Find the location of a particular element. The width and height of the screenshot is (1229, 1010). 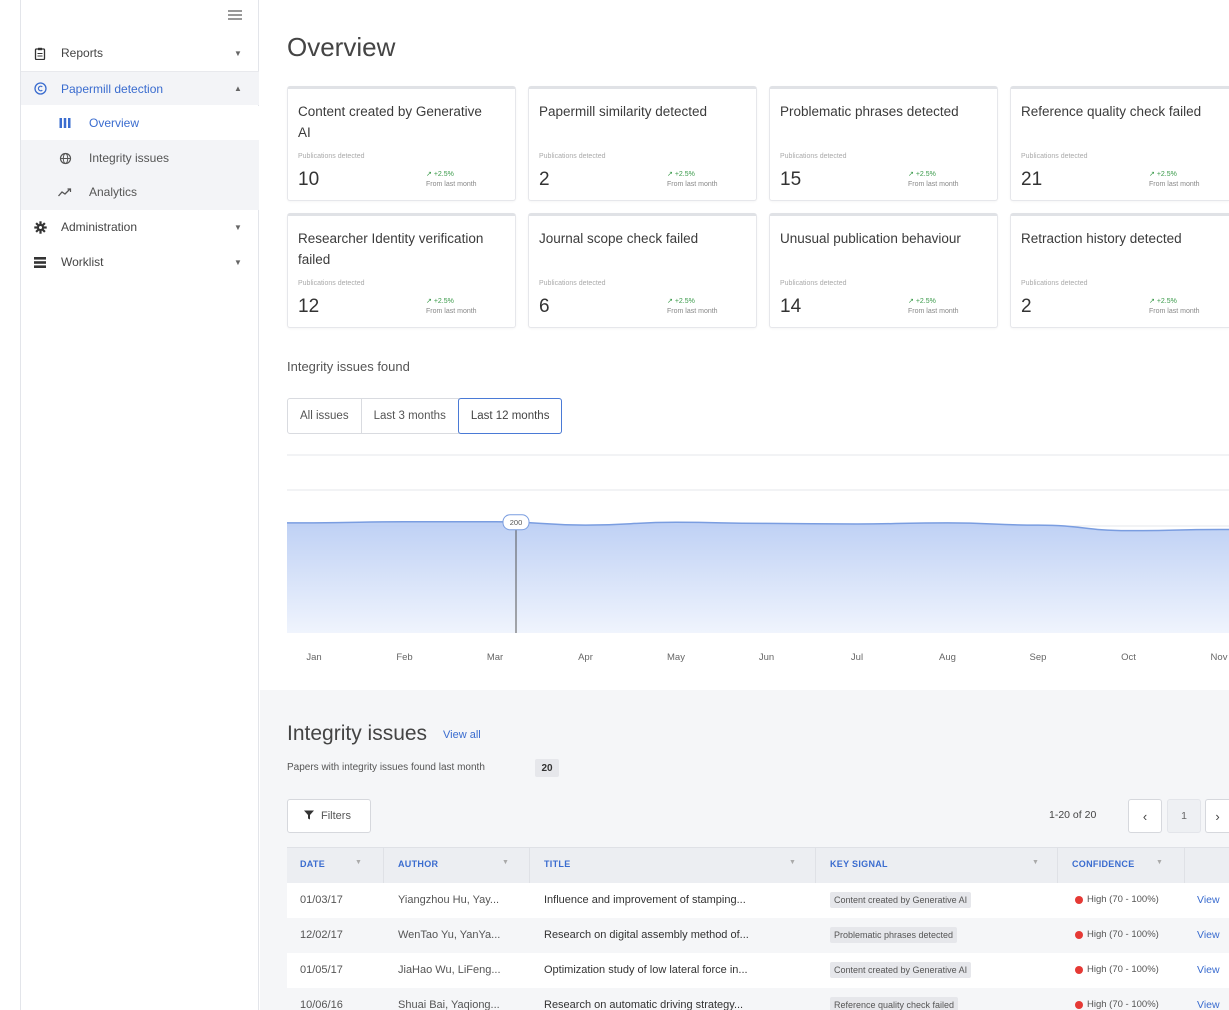

sidebar-item-worklist: Worklist ▼ is located at coordinates (140, 262).